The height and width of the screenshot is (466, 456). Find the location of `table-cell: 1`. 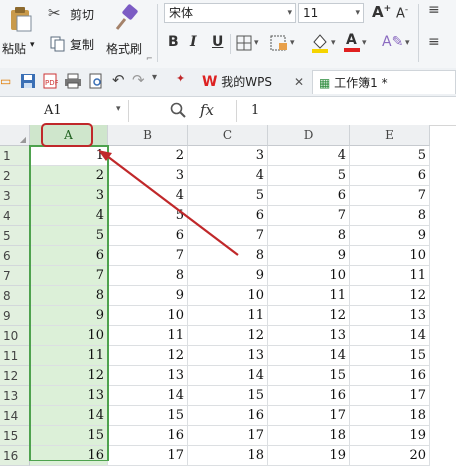

table-cell: 1 is located at coordinates (69, 156).